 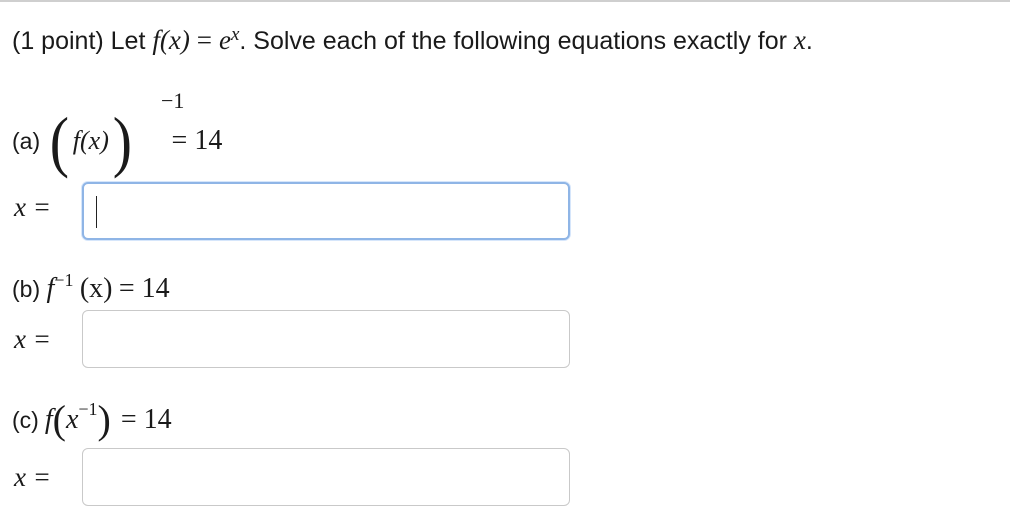 What do you see at coordinates (104, 419) in the screenshot?
I see `part-c-right-paren-icon: )` at bounding box center [104, 419].